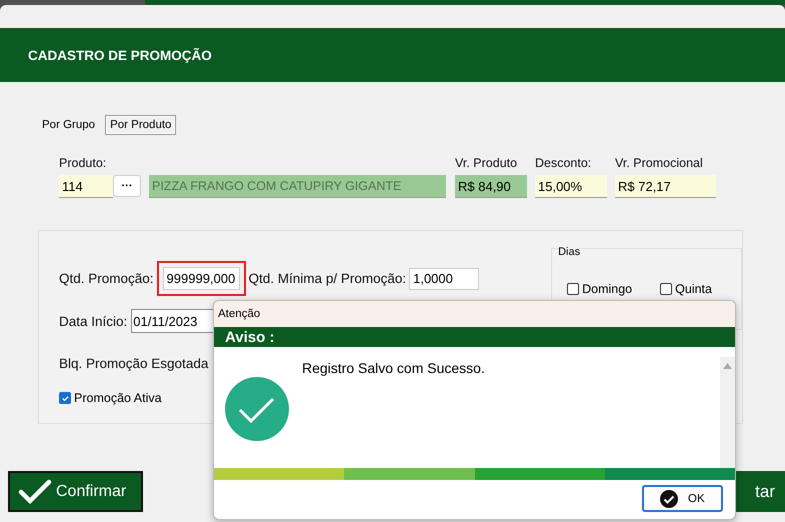 The height and width of the screenshot is (522, 785). I want to click on checkbox-label: Quinta, so click(693, 289).